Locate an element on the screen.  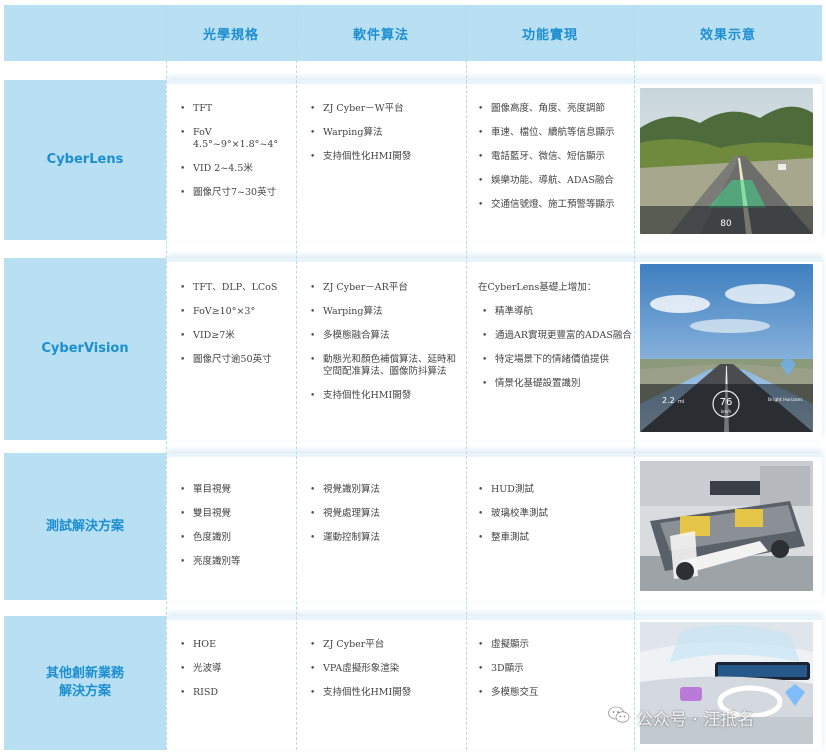
cyberlens-software: ZJ Cyber－W平台 Warping算法 支持個性化HMI開發 is located at coordinates (385, 139).